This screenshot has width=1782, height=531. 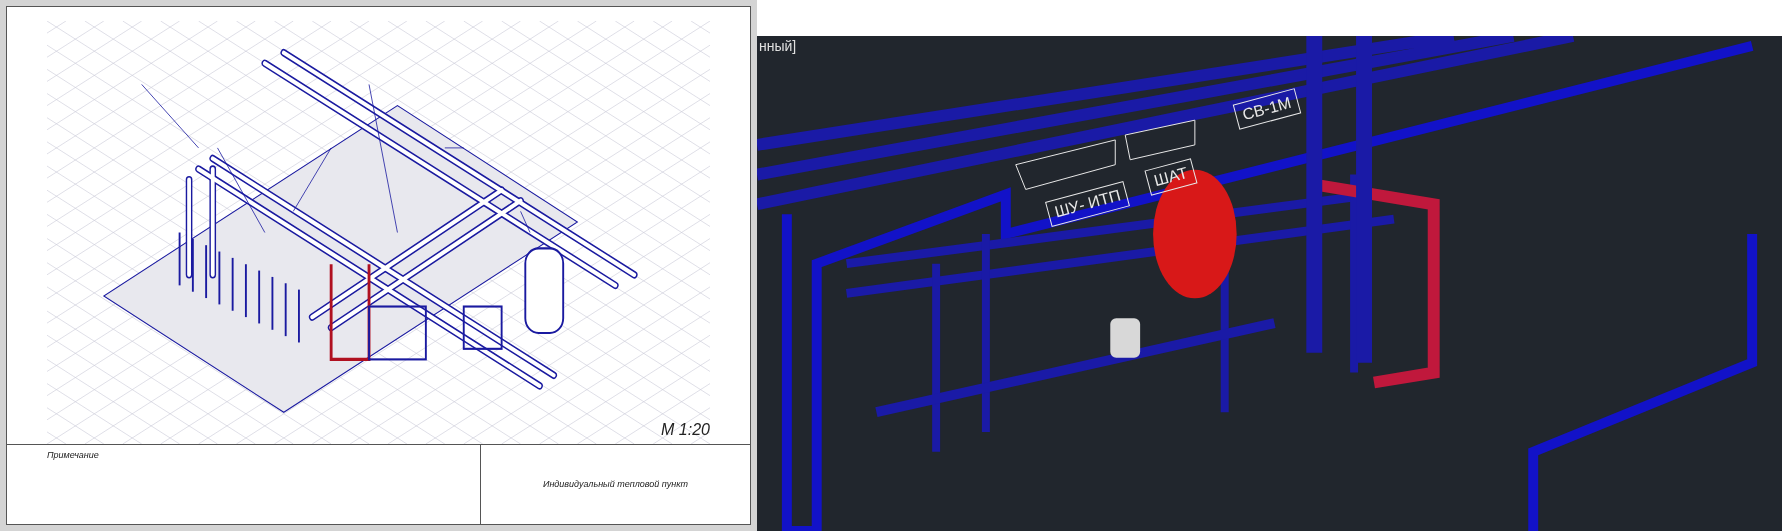 What do you see at coordinates (685, 430) in the screenshot?
I see `scale-label: М 1:20` at bounding box center [685, 430].